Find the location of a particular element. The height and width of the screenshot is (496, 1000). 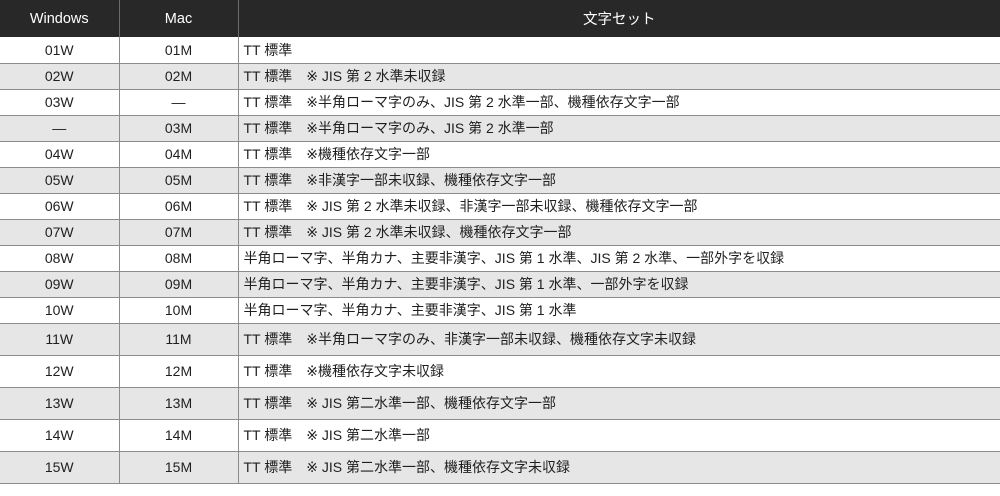

windows-cell: 05W is located at coordinates (59, 180).